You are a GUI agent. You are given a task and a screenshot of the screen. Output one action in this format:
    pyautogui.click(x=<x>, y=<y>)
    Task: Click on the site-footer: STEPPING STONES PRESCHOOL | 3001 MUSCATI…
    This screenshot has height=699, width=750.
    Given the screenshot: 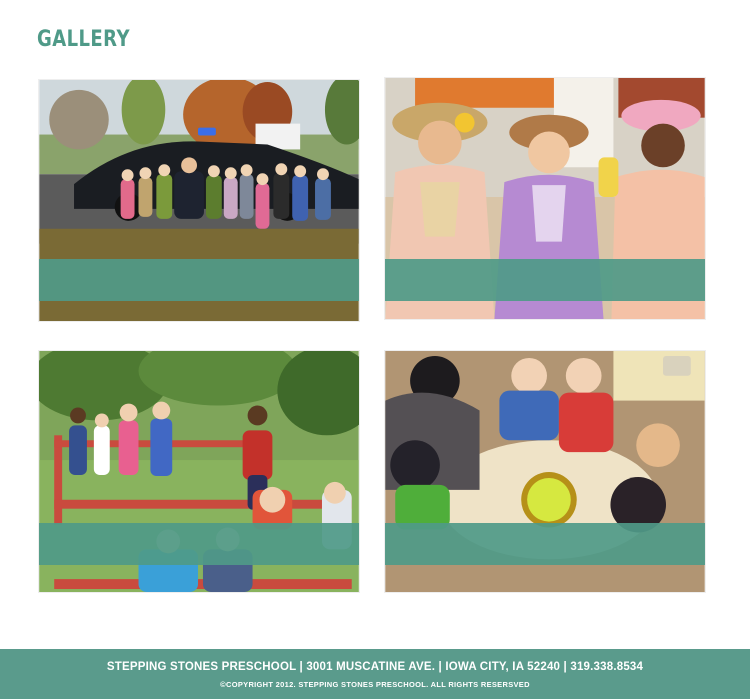 What is the action you would take?
    pyautogui.click(x=375, y=674)
    